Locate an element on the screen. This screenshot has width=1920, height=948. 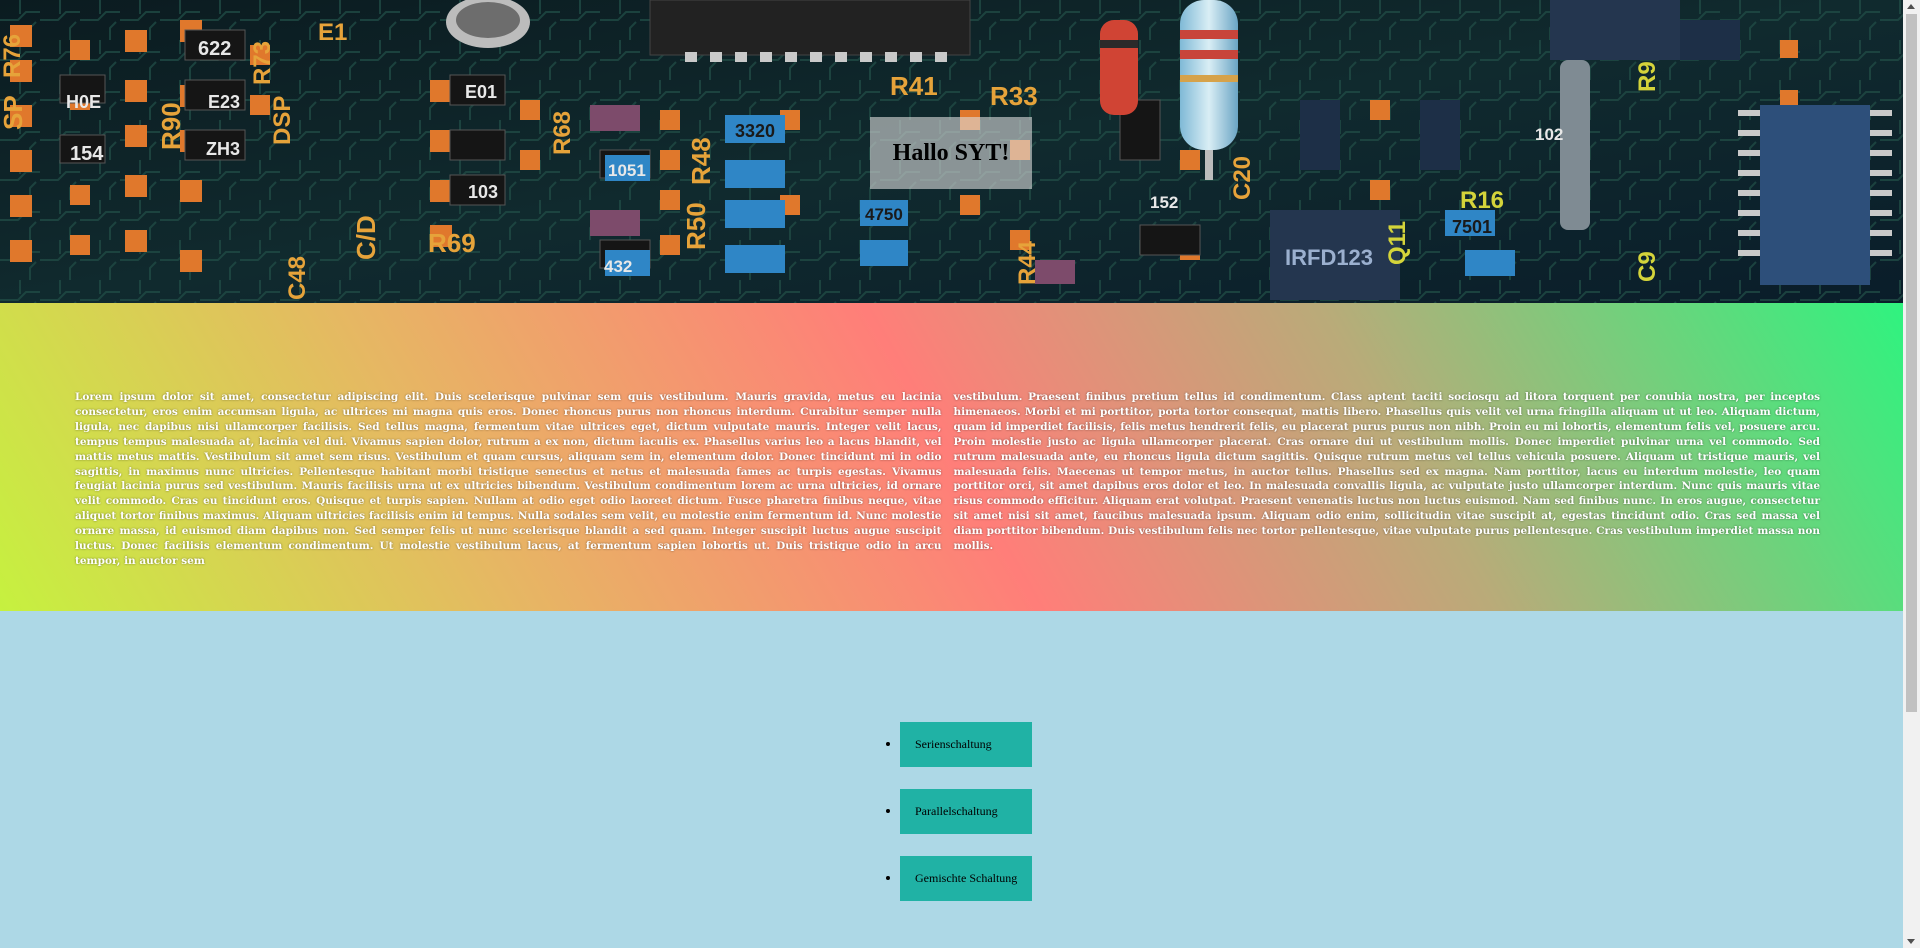
board-label: 102 is located at coordinates (1549, 134).